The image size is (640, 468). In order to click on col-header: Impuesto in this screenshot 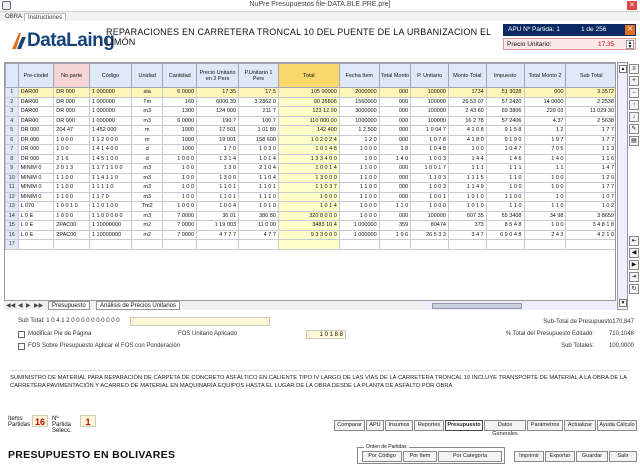, I will do `click(505, 75)`.